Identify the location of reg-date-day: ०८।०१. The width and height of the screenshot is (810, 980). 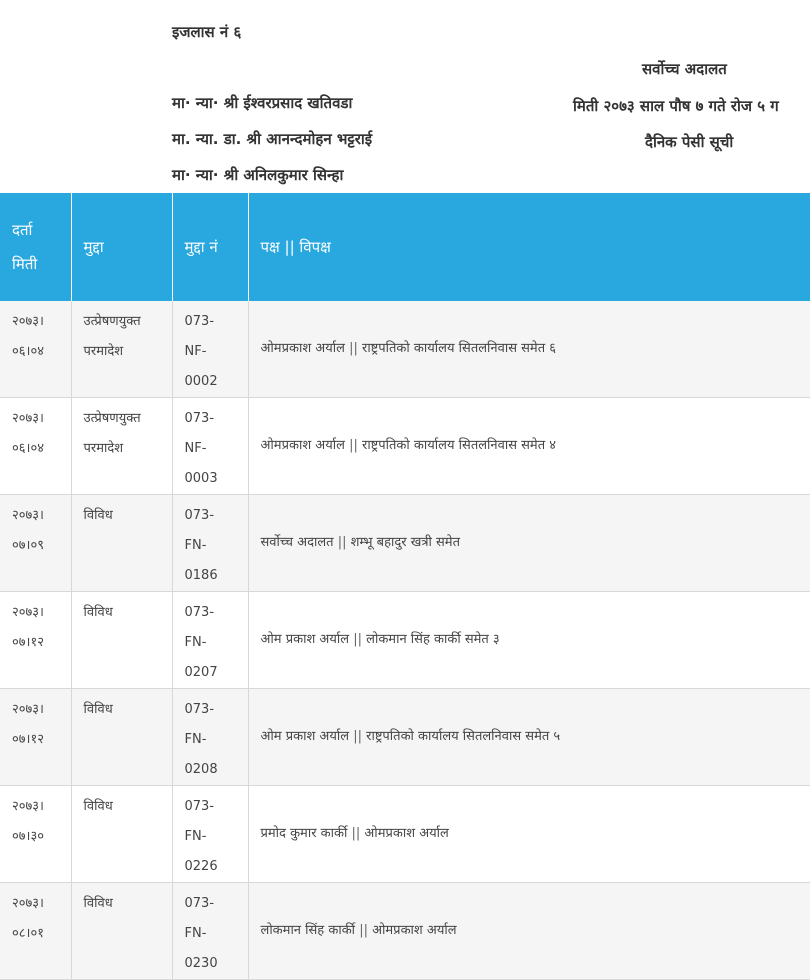
(28, 933).